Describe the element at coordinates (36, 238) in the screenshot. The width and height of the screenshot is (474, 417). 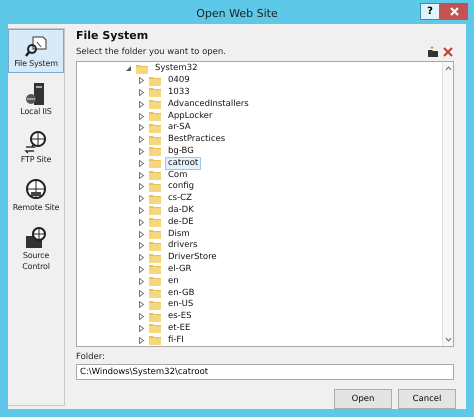
I see `folder-globe-icon` at that location.